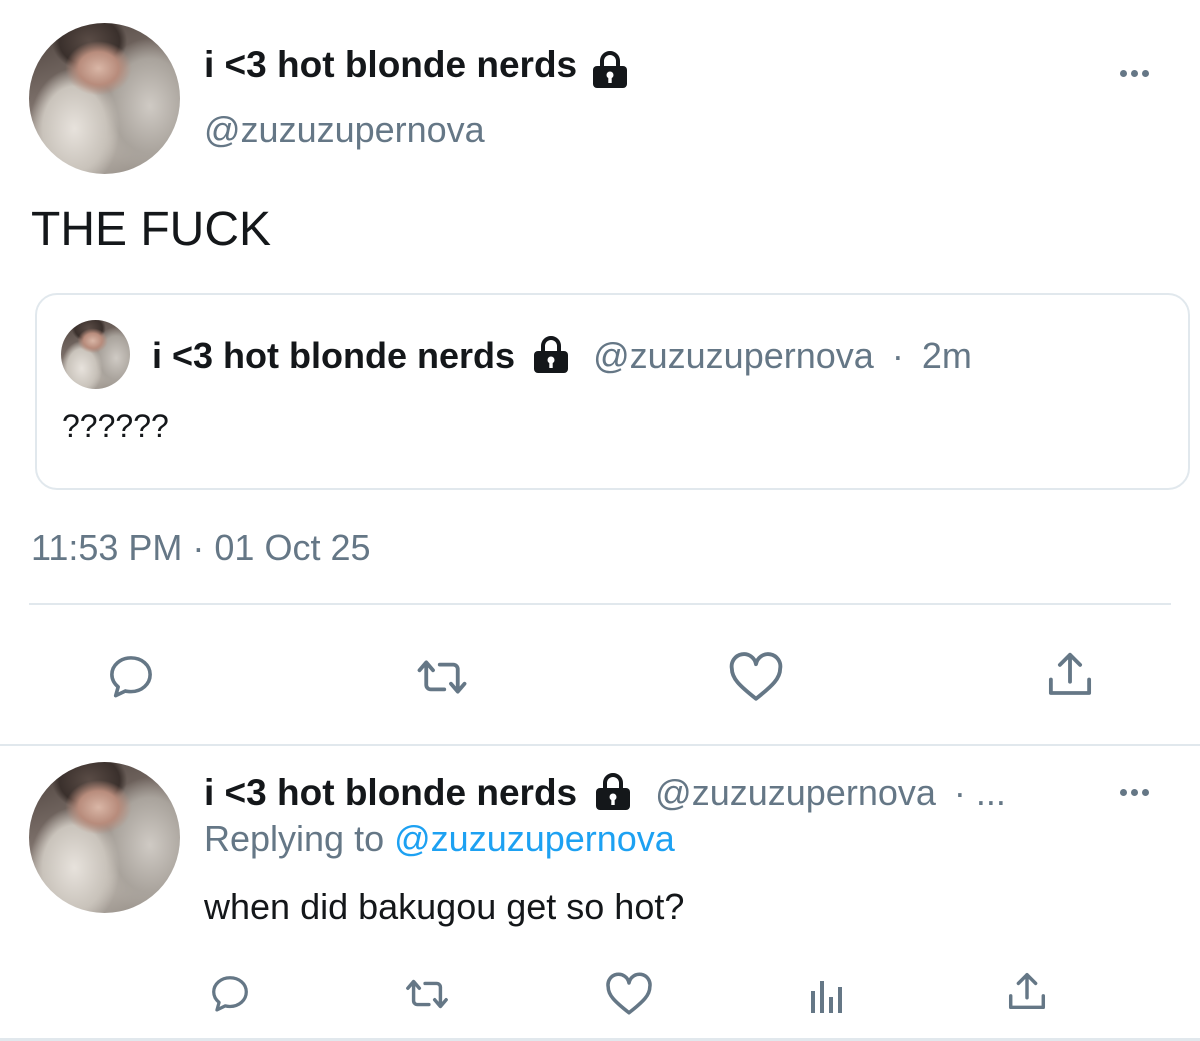 Image resolution: width=1200 pixels, height=1041 pixels. What do you see at coordinates (294, 838) in the screenshot?
I see `replying-to-label: Replying to` at bounding box center [294, 838].